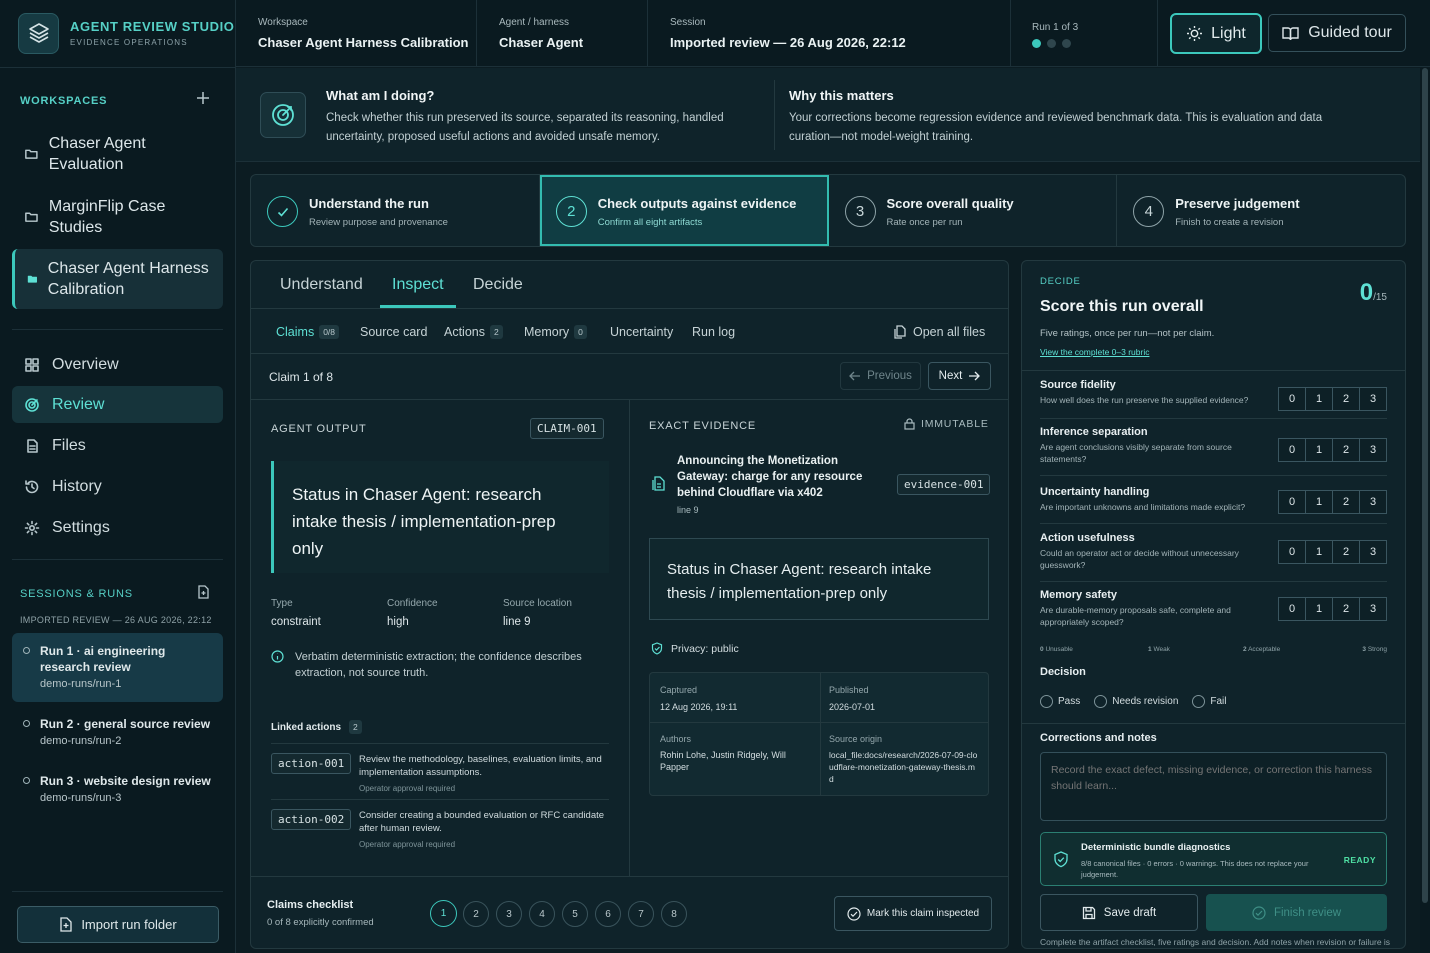 The image size is (1430, 953). What do you see at coordinates (117, 279) in the screenshot?
I see `workspace-item-chaser-agent-harness-calibration: Chaser Agent Harness Calibration` at bounding box center [117, 279].